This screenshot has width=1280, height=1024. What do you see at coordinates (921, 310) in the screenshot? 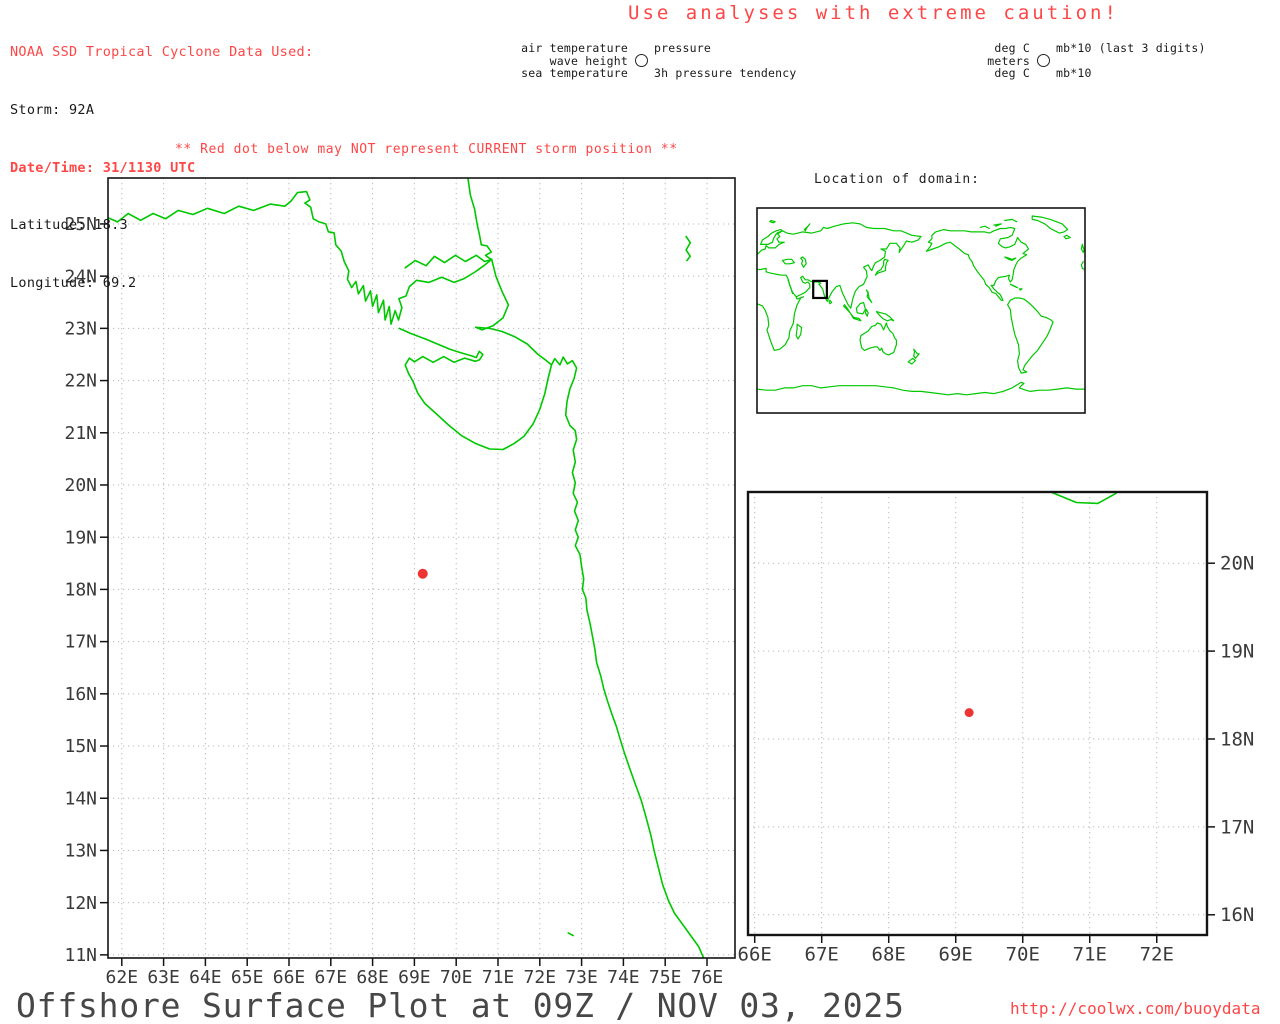
I see `world-location-map` at bounding box center [921, 310].